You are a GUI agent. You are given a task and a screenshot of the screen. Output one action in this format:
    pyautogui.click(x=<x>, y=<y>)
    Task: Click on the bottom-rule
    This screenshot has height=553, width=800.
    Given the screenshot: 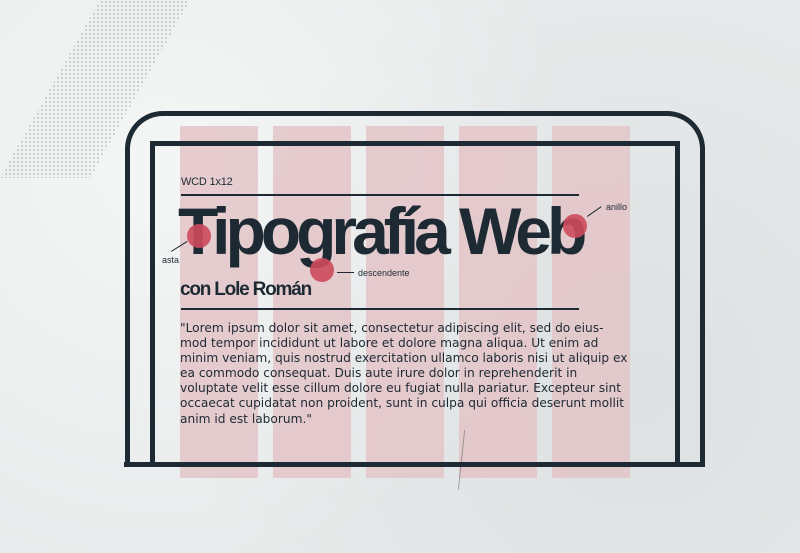 What is the action you would take?
    pyautogui.click(x=380, y=309)
    